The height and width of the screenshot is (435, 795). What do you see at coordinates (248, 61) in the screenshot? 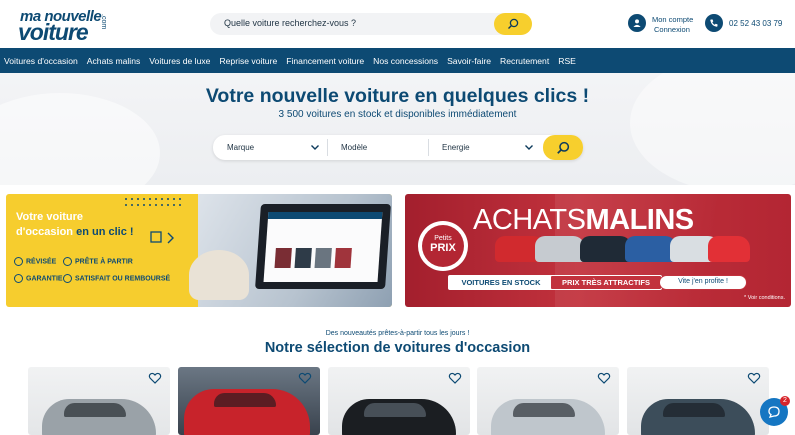
I see `nav-item-reprise: Reprise voiture` at bounding box center [248, 61].